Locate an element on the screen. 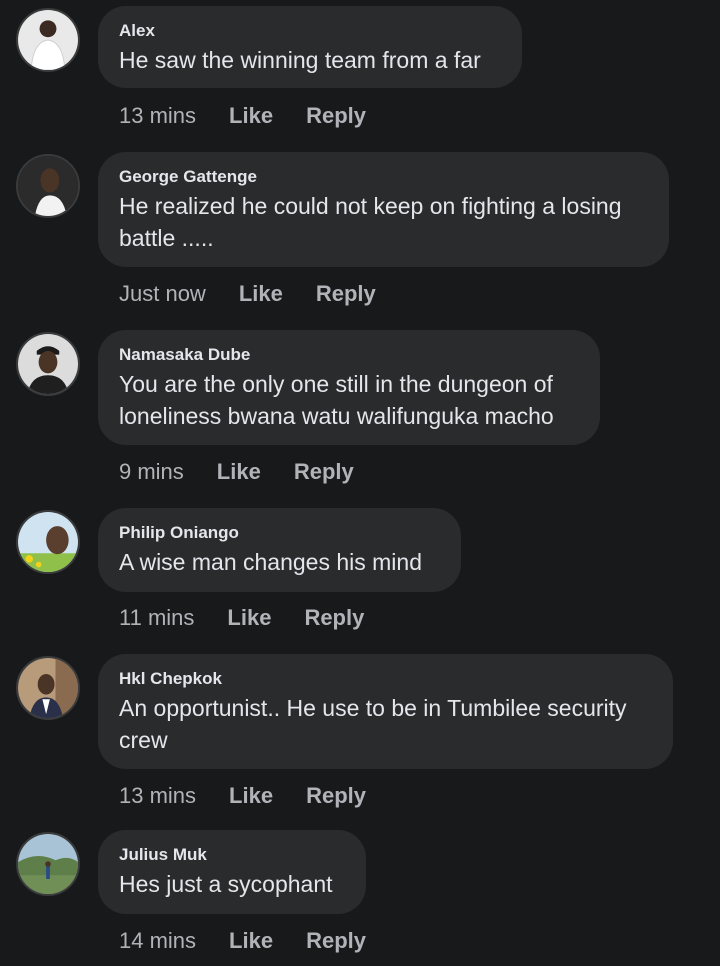  comment-actions: 9 mins Like Reply is located at coordinates (236, 472).